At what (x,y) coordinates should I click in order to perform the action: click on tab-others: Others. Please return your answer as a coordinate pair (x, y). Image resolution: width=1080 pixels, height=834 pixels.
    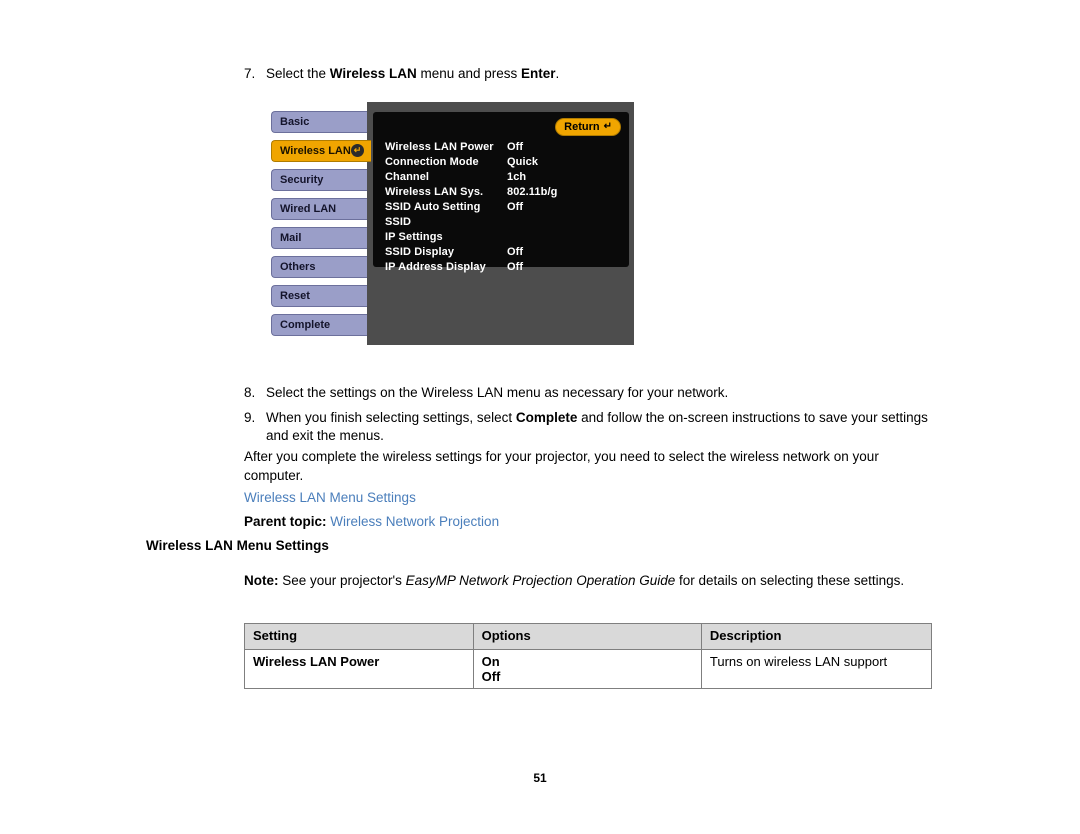
    Looking at the image, I should click on (319, 267).